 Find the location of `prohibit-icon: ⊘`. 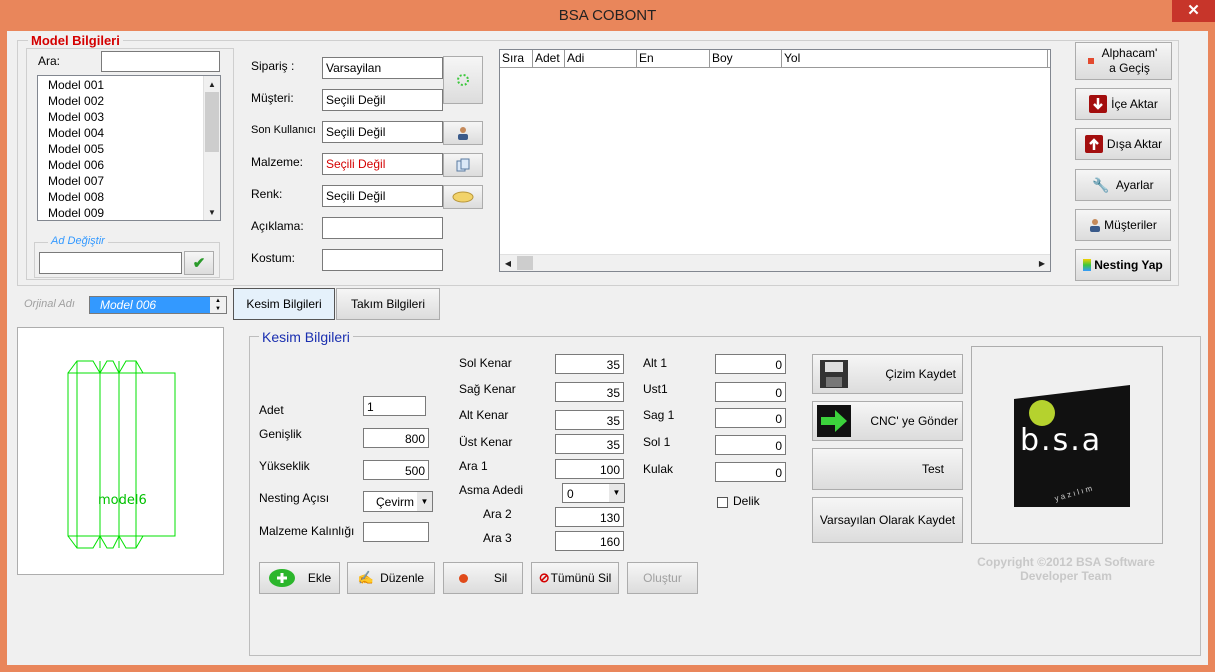

prohibit-icon: ⊘ is located at coordinates (544, 577).